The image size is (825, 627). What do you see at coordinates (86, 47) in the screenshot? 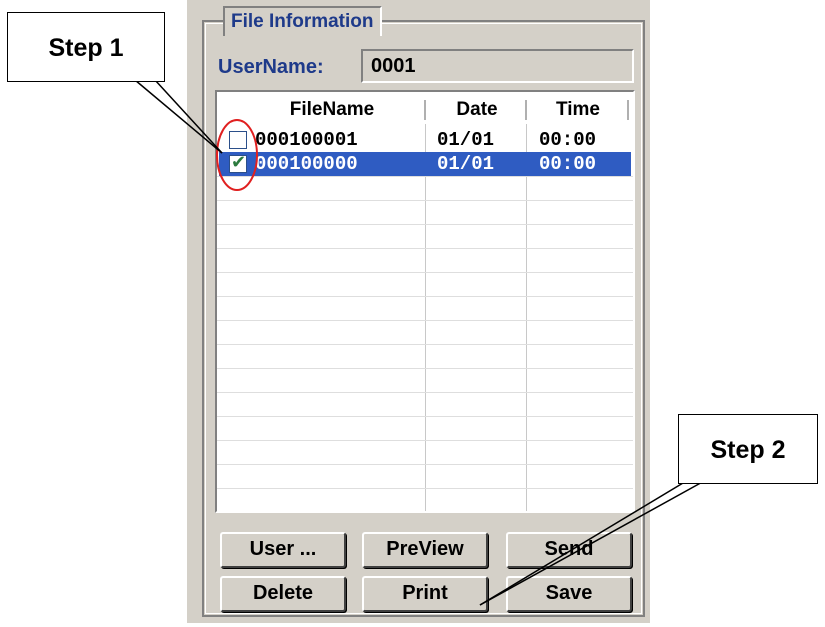
I see `step1-callout: Step 1` at bounding box center [86, 47].